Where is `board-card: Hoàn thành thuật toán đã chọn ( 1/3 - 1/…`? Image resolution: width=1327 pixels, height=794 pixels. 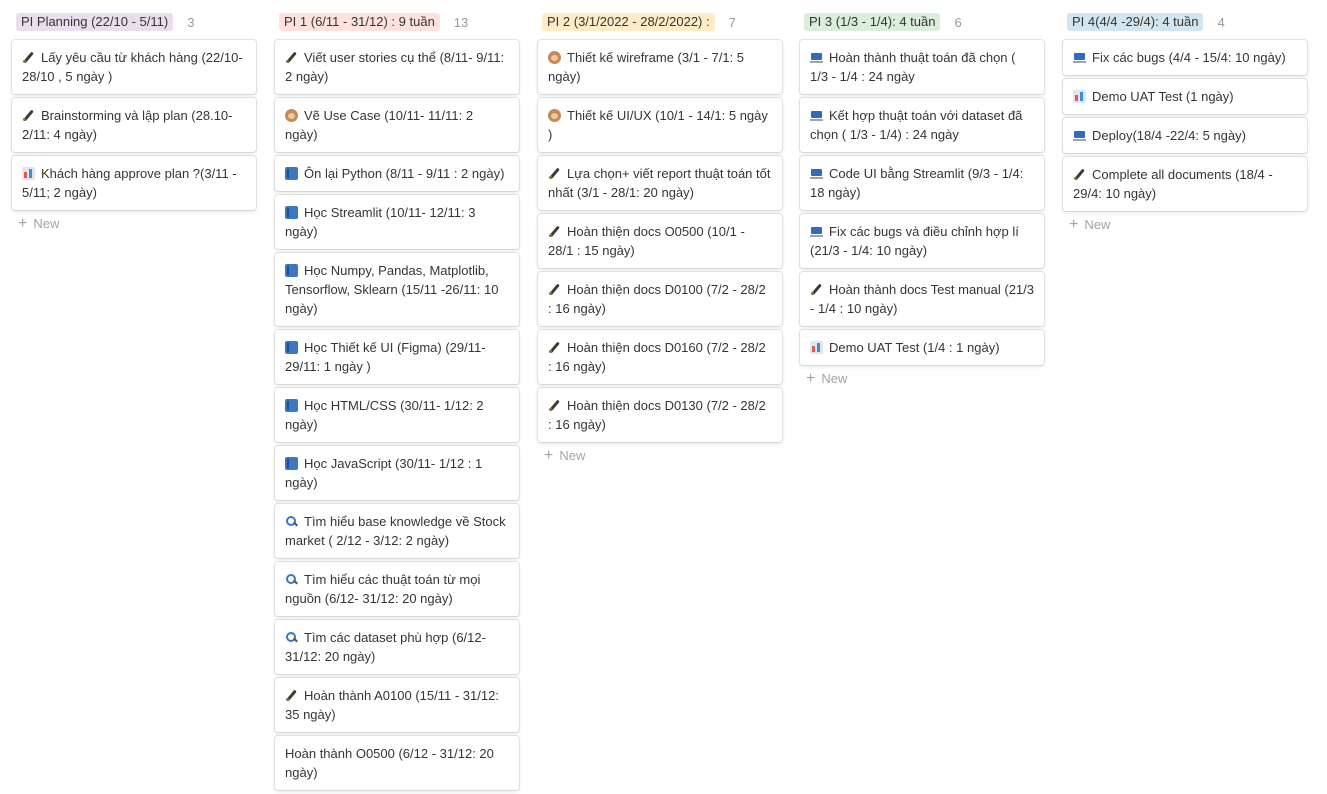 board-card: Hoàn thành thuật toán đã chọn ( 1/3 - 1/… is located at coordinates (922, 67).